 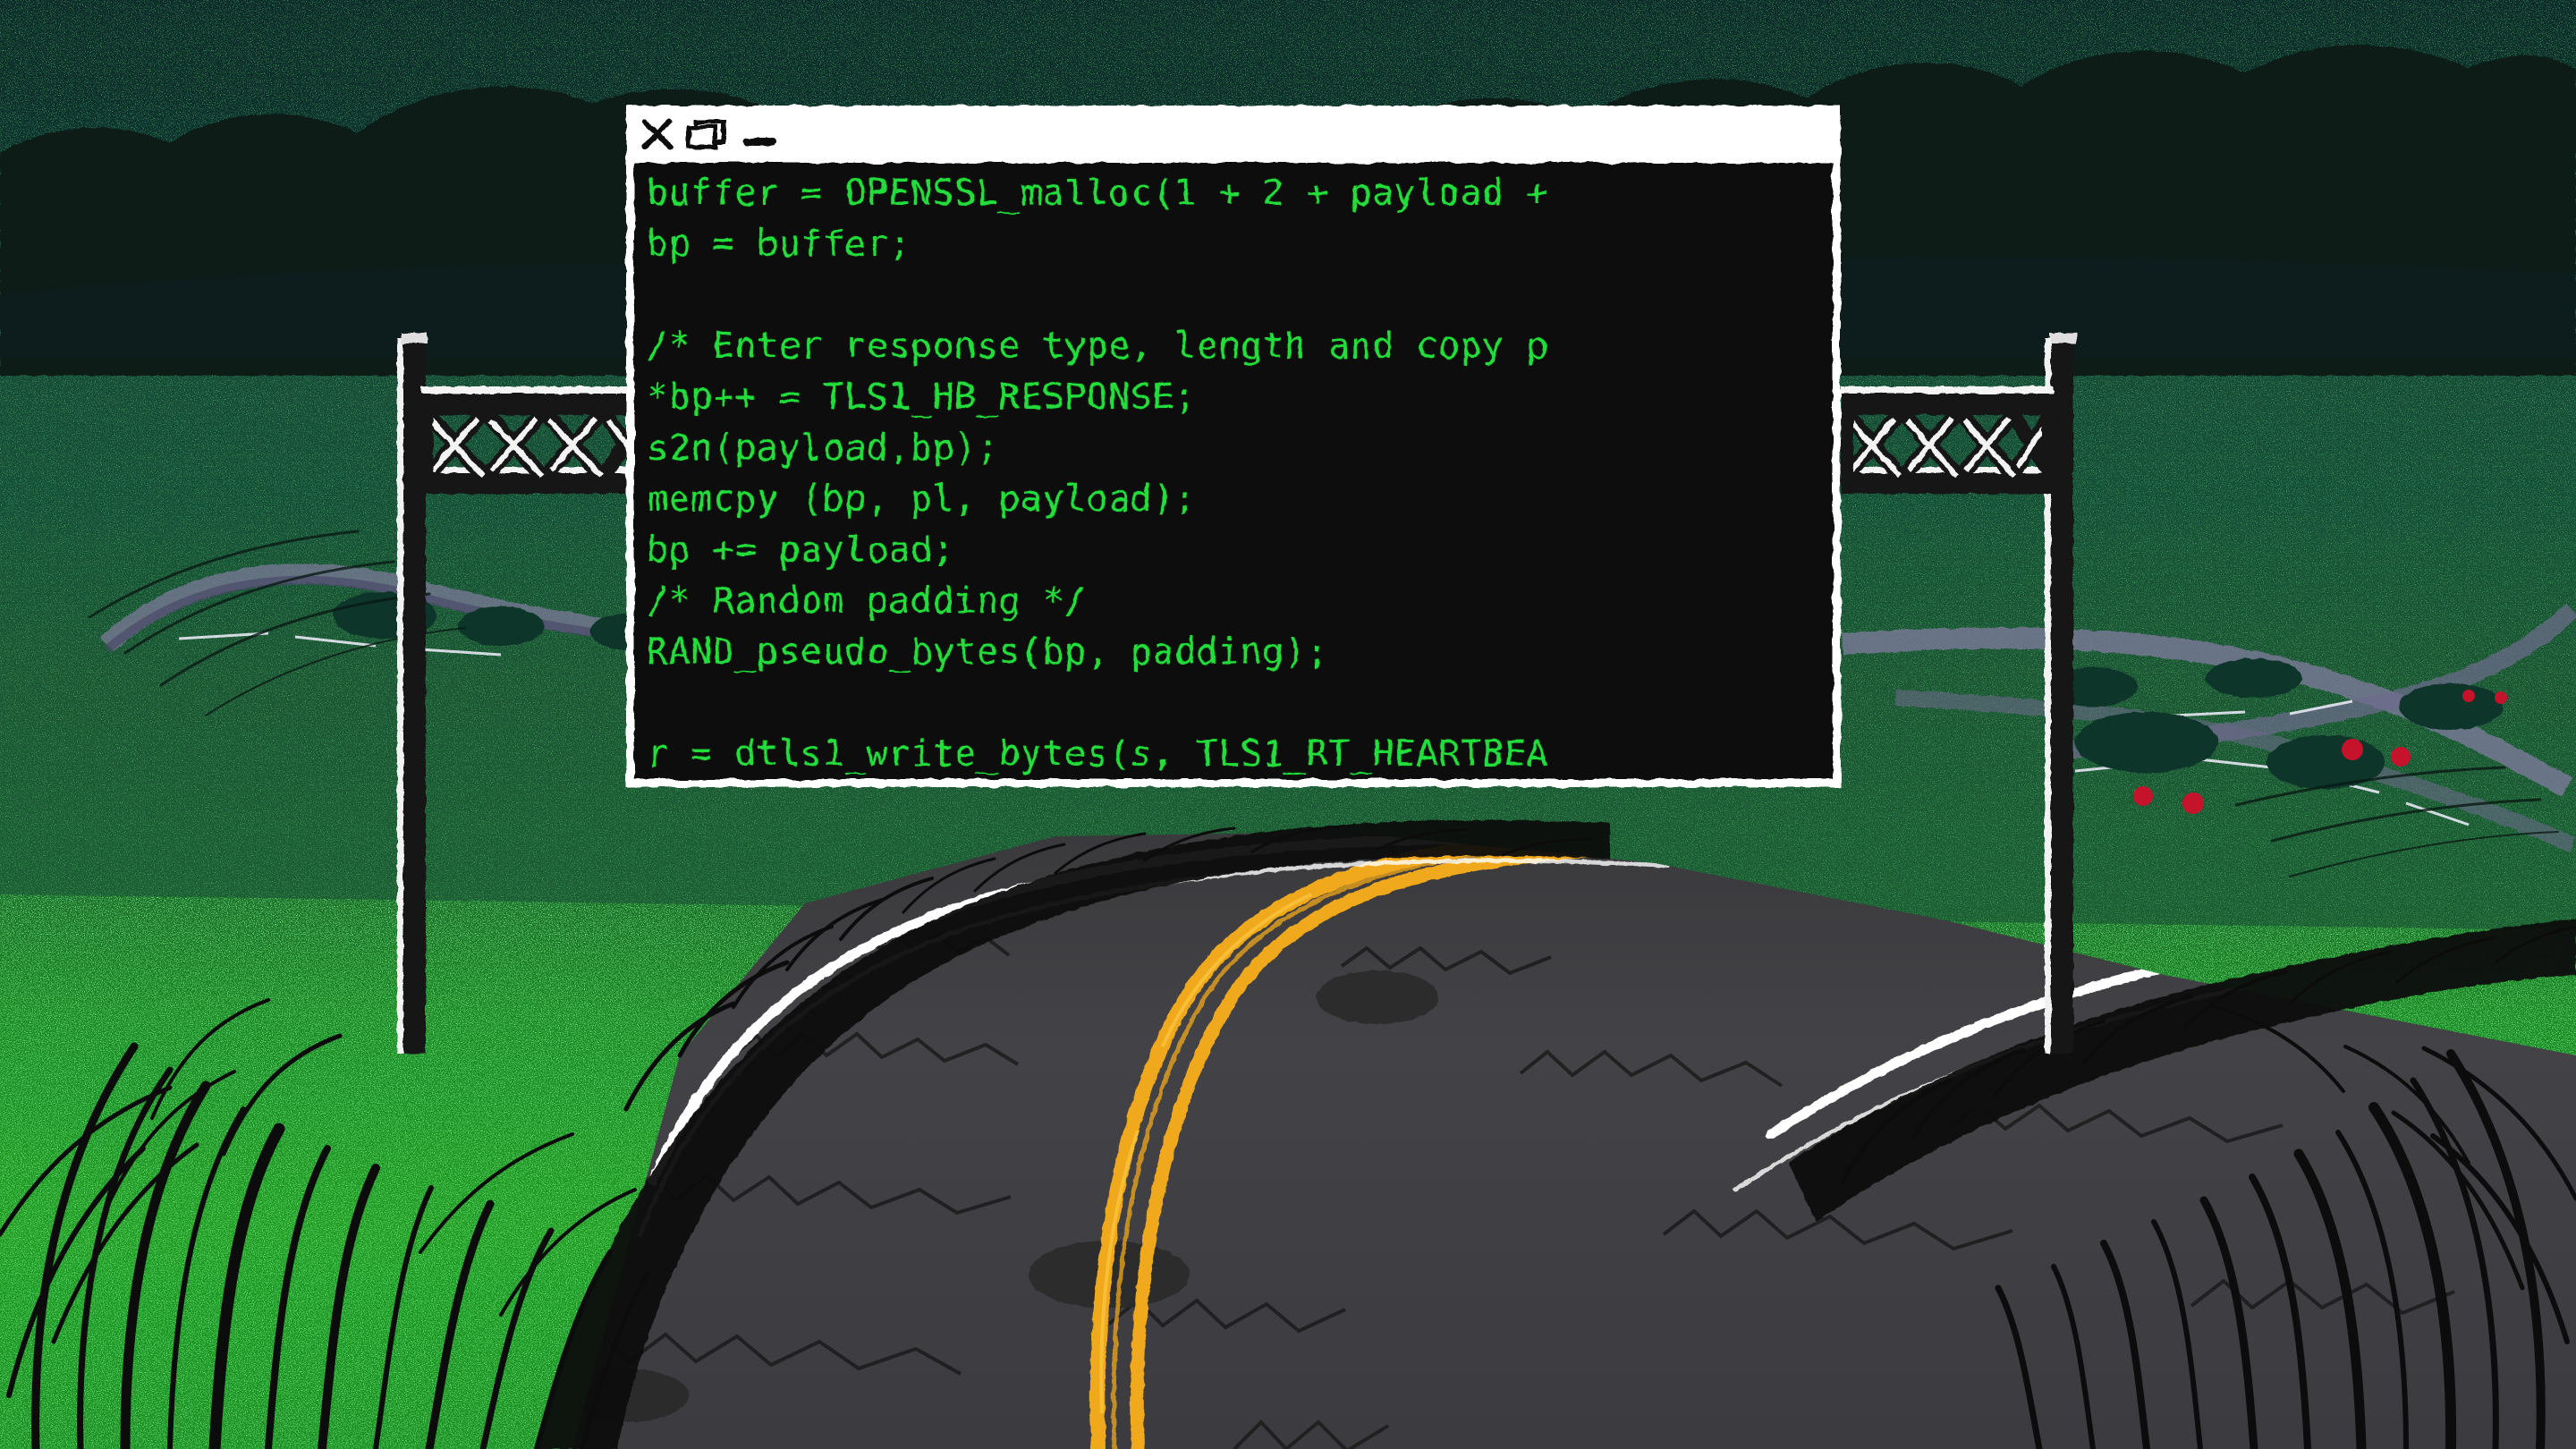 What do you see at coordinates (1233, 134) in the screenshot?
I see `terminal-titlebar` at bounding box center [1233, 134].